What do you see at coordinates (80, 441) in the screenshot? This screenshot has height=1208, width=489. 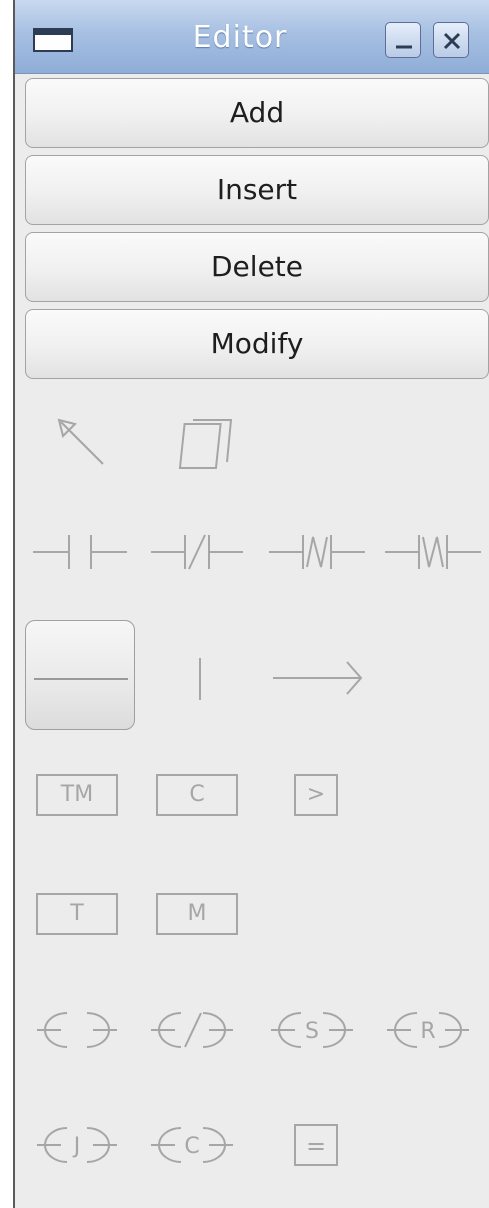 I see `pointer-arrow-icon` at bounding box center [80, 441].